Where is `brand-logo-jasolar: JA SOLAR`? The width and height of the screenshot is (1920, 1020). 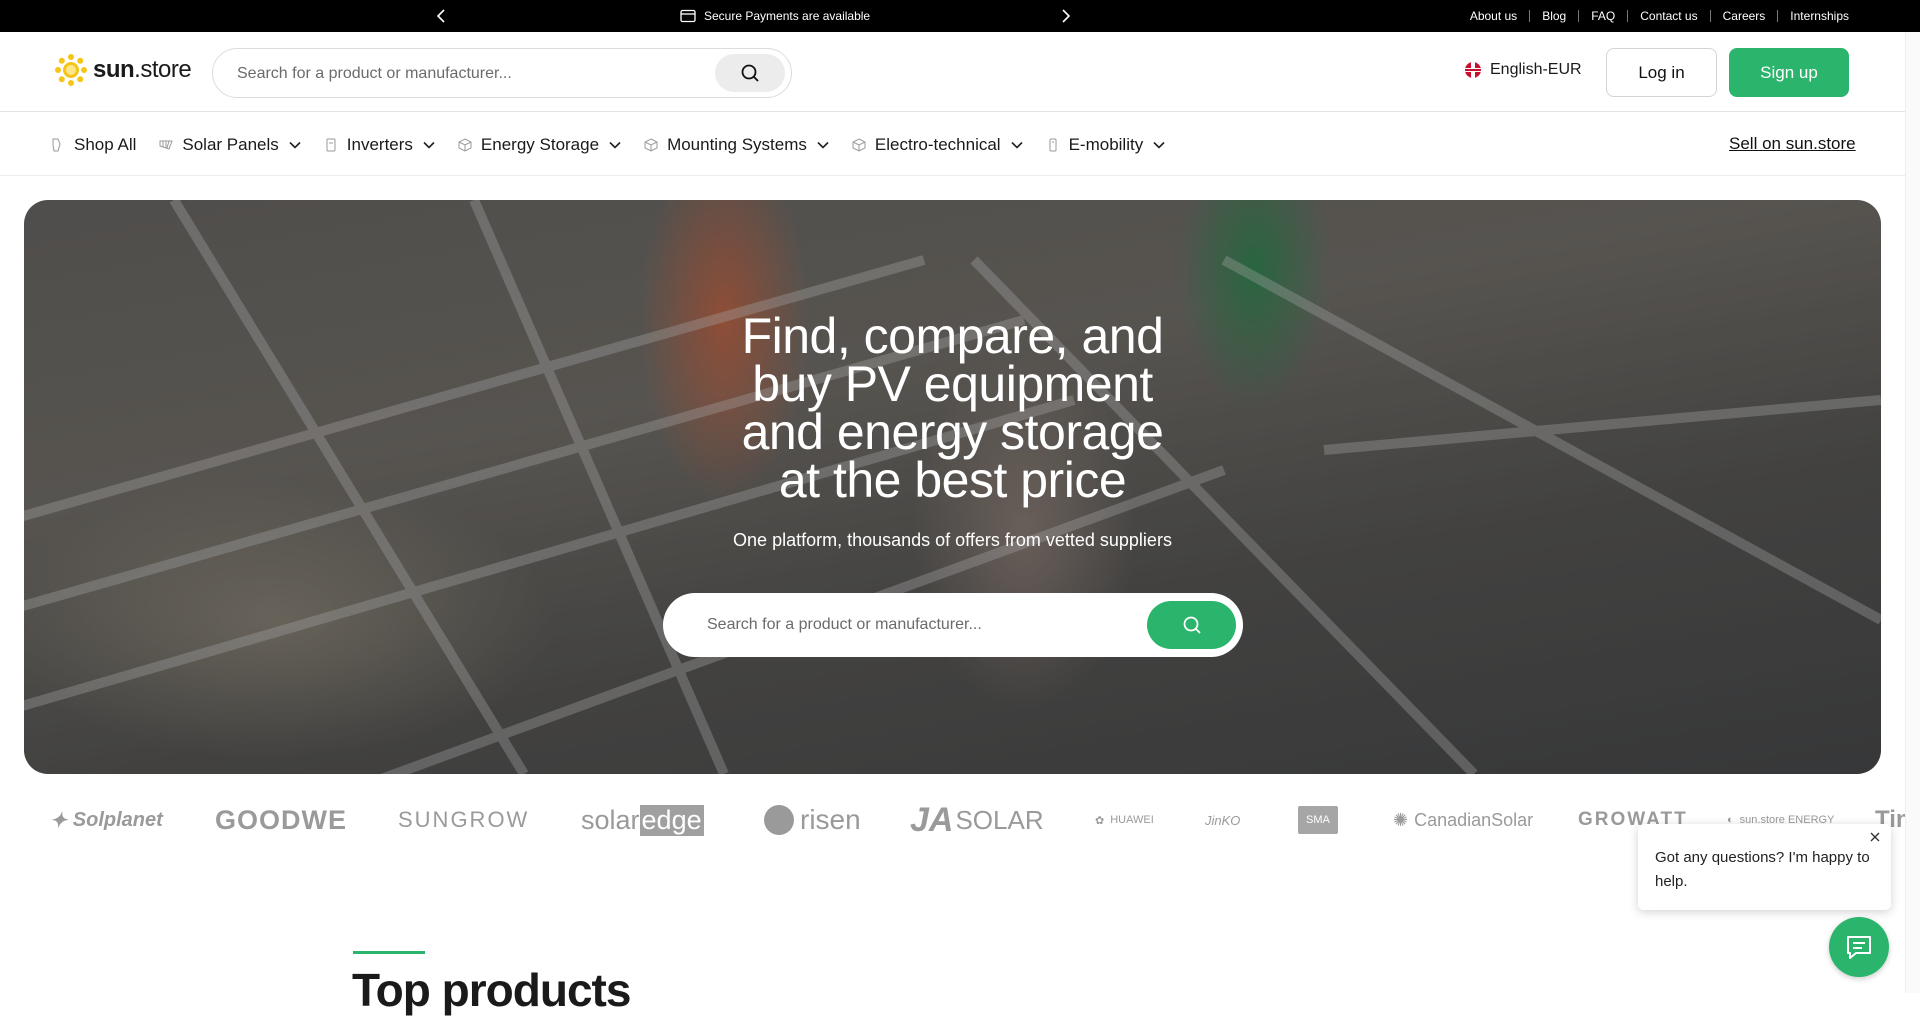
brand-logo-jasolar: JA SOLAR is located at coordinates (977, 820).